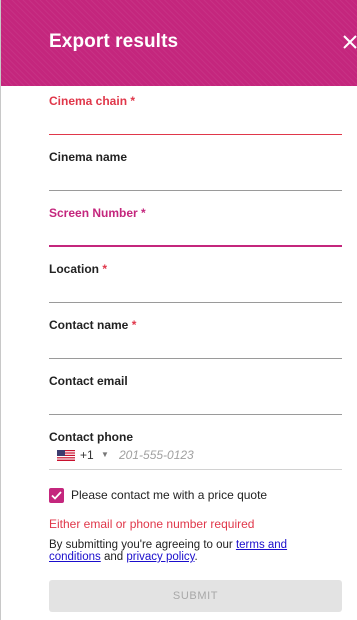  Describe the element at coordinates (152, 524) in the screenshot. I see `contact-error-message: Either email or phone number required` at that location.